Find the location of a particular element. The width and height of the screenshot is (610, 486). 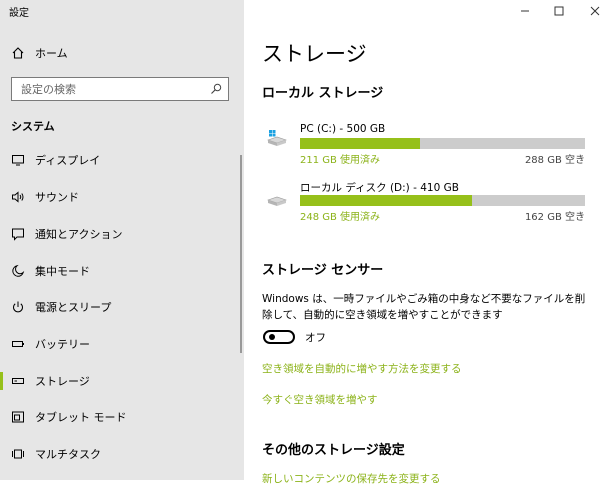

sidebar-item-label: サウンド is located at coordinates (57, 197).